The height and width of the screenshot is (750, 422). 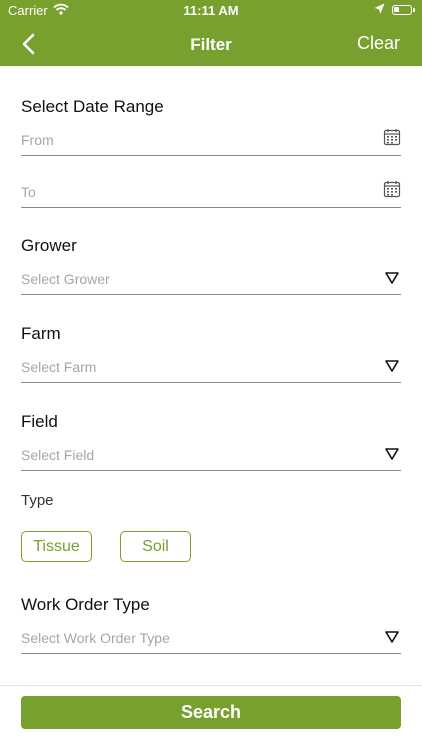 I want to click on grower-label: Grower, so click(x=49, y=245).